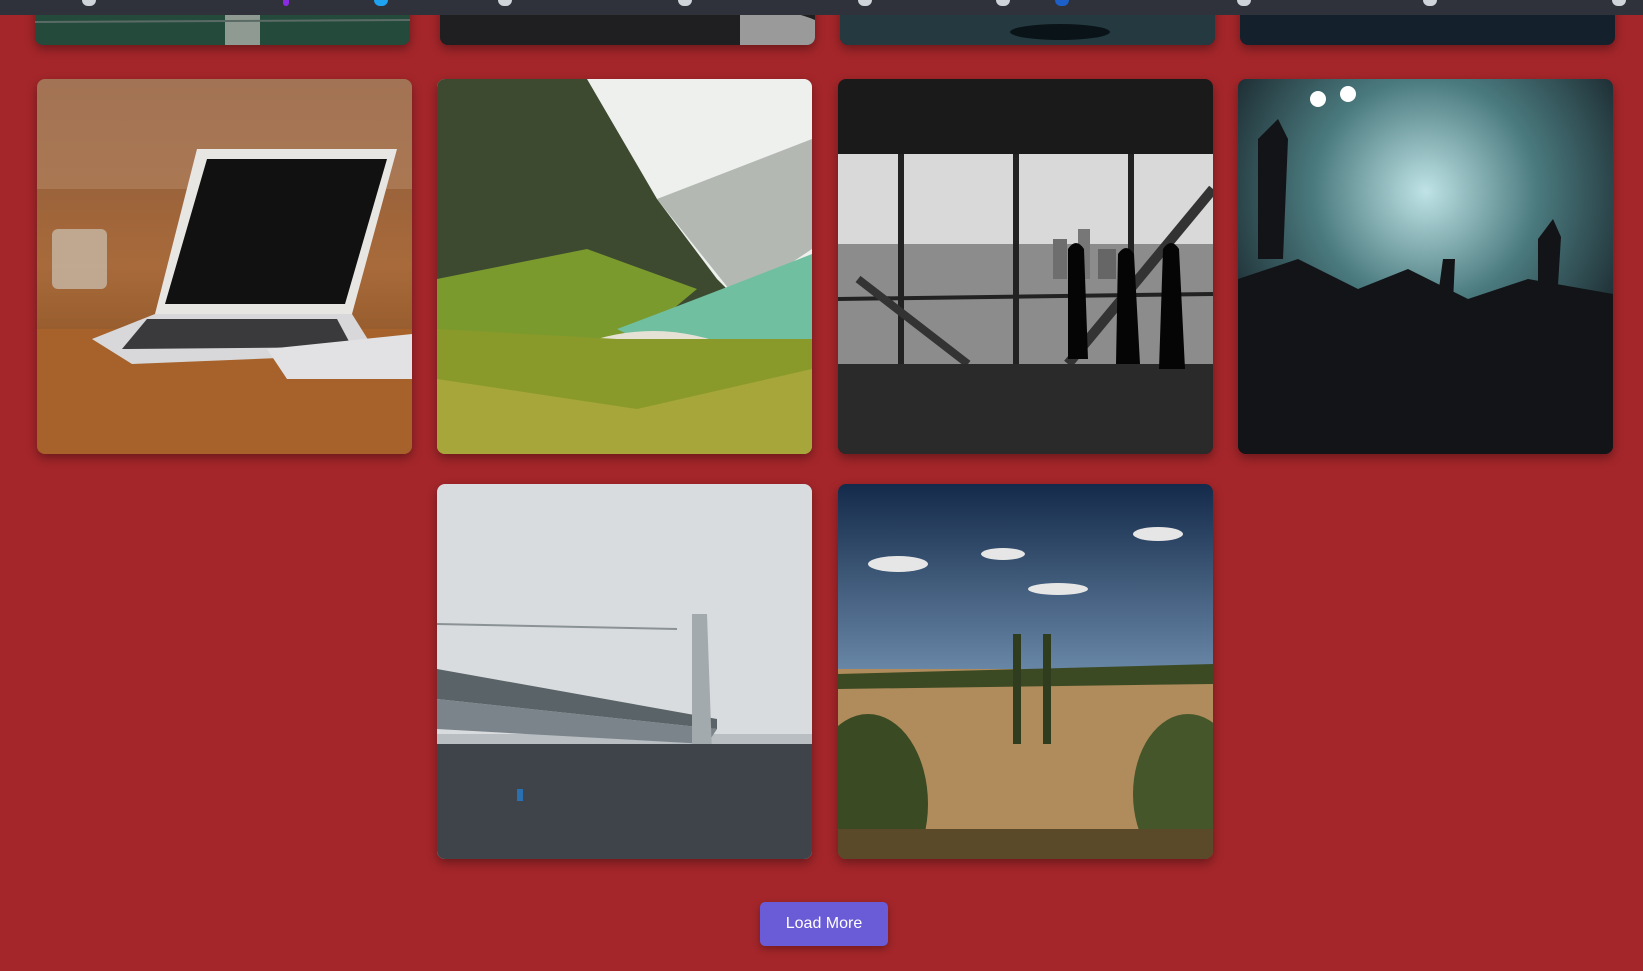 The width and height of the screenshot is (1643, 971). What do you see at coordinates (1025, 266) in the screenshot?
I see `gallery-image-office-skyline-silhouettes` at bounding box center [1025, 266].